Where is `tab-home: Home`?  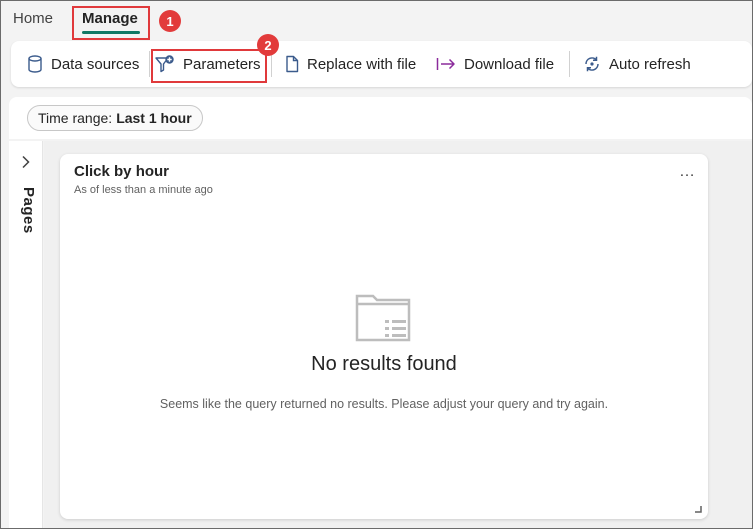
tab-home: Home is located at coordinates (33, 18).